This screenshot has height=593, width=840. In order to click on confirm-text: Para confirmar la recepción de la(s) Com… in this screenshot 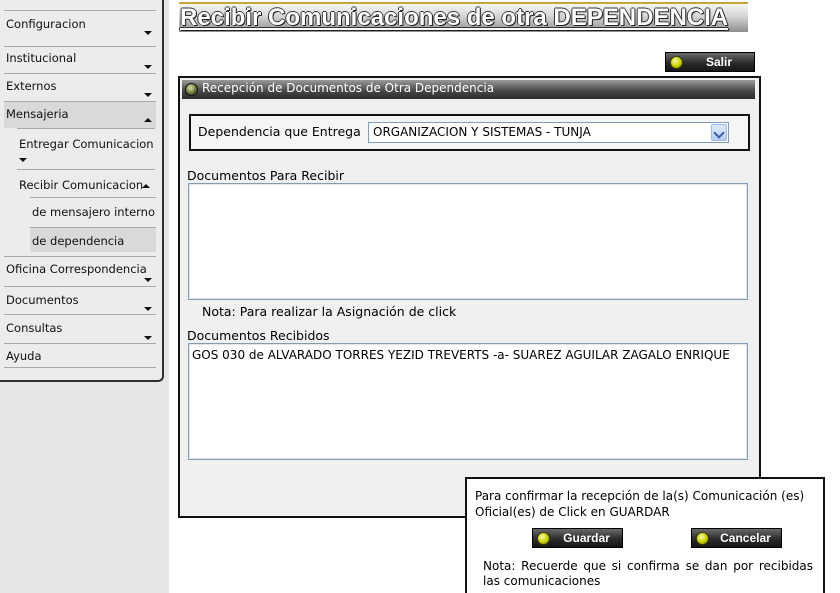, I will do `click(640, 504)`.